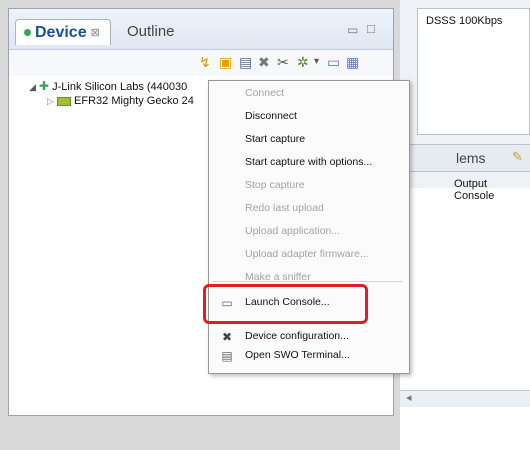  I want to click on gear-icon: ✲, so click(303, 62).